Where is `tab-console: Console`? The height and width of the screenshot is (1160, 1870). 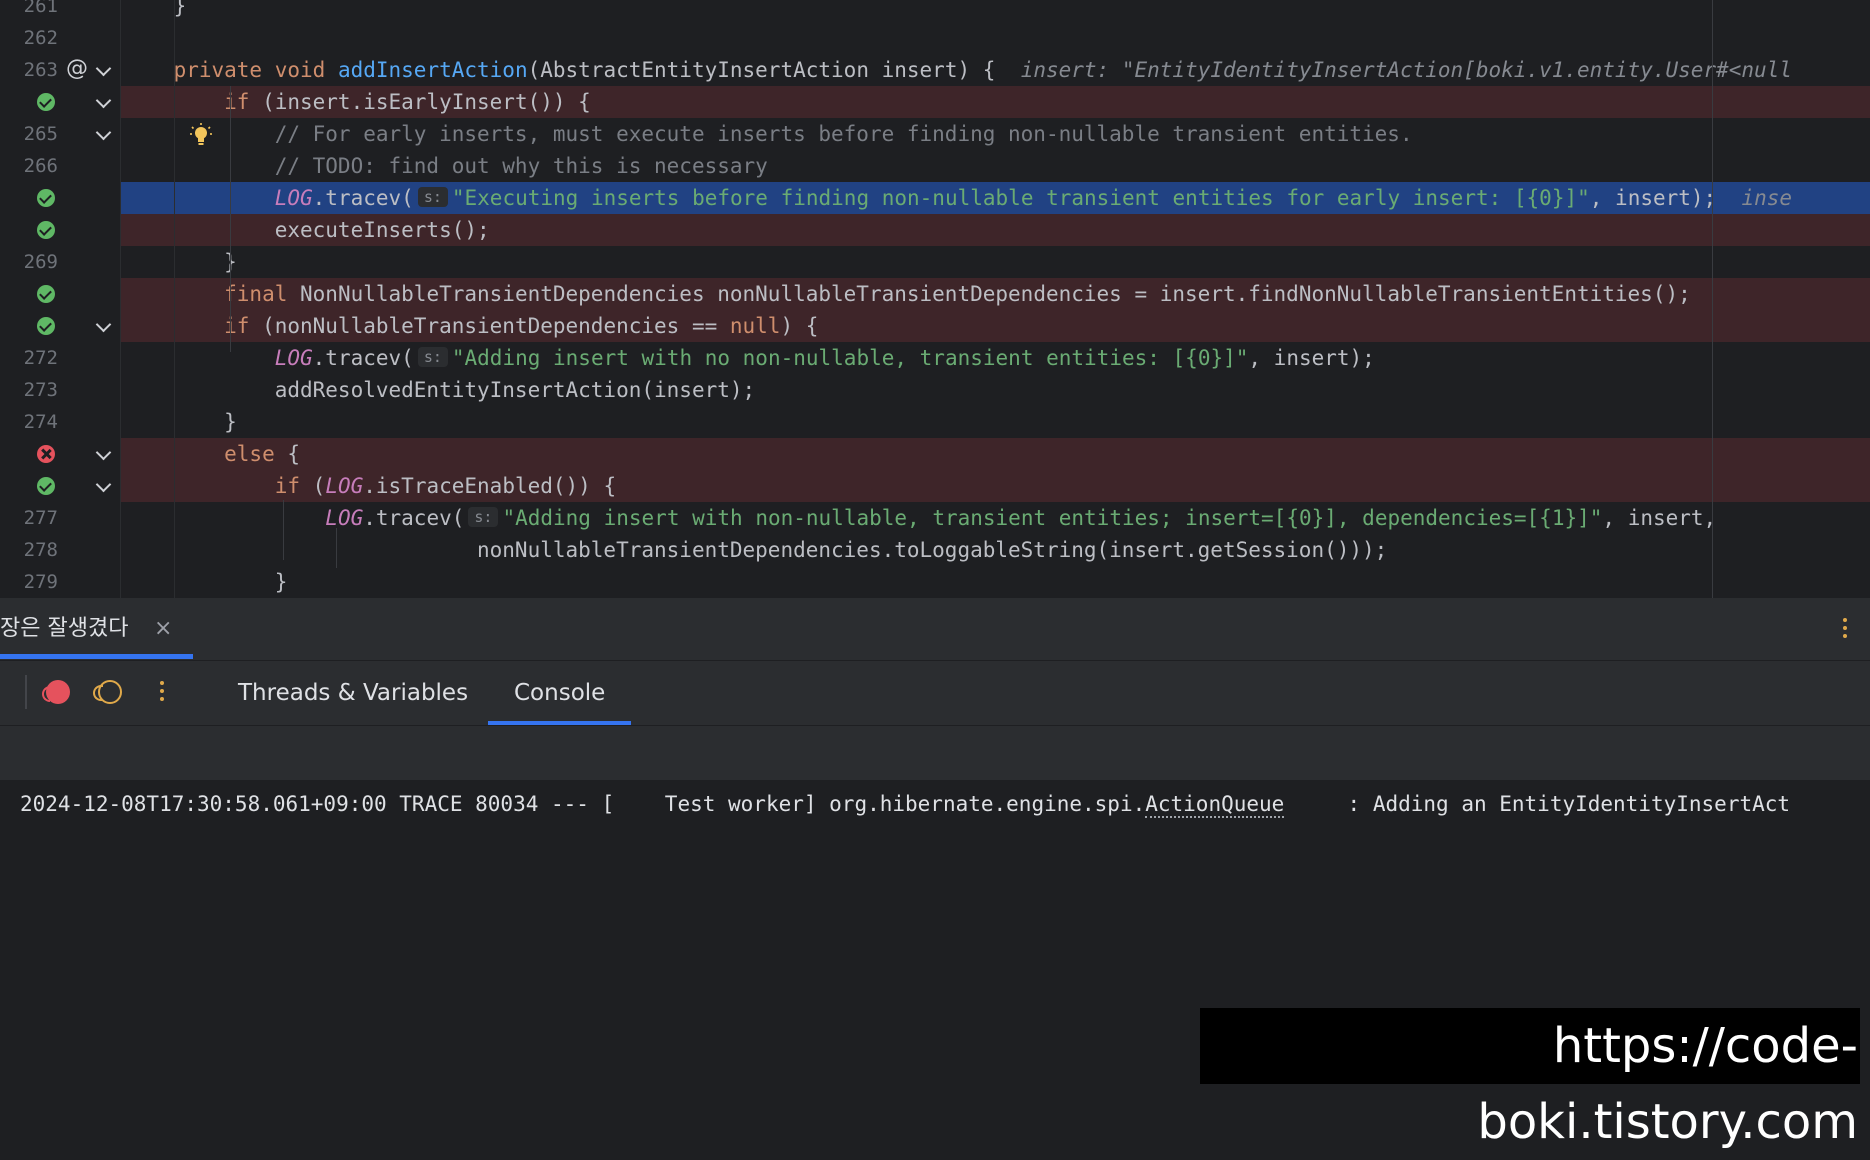
tab-console: Console is located at coordinates (559, 693).